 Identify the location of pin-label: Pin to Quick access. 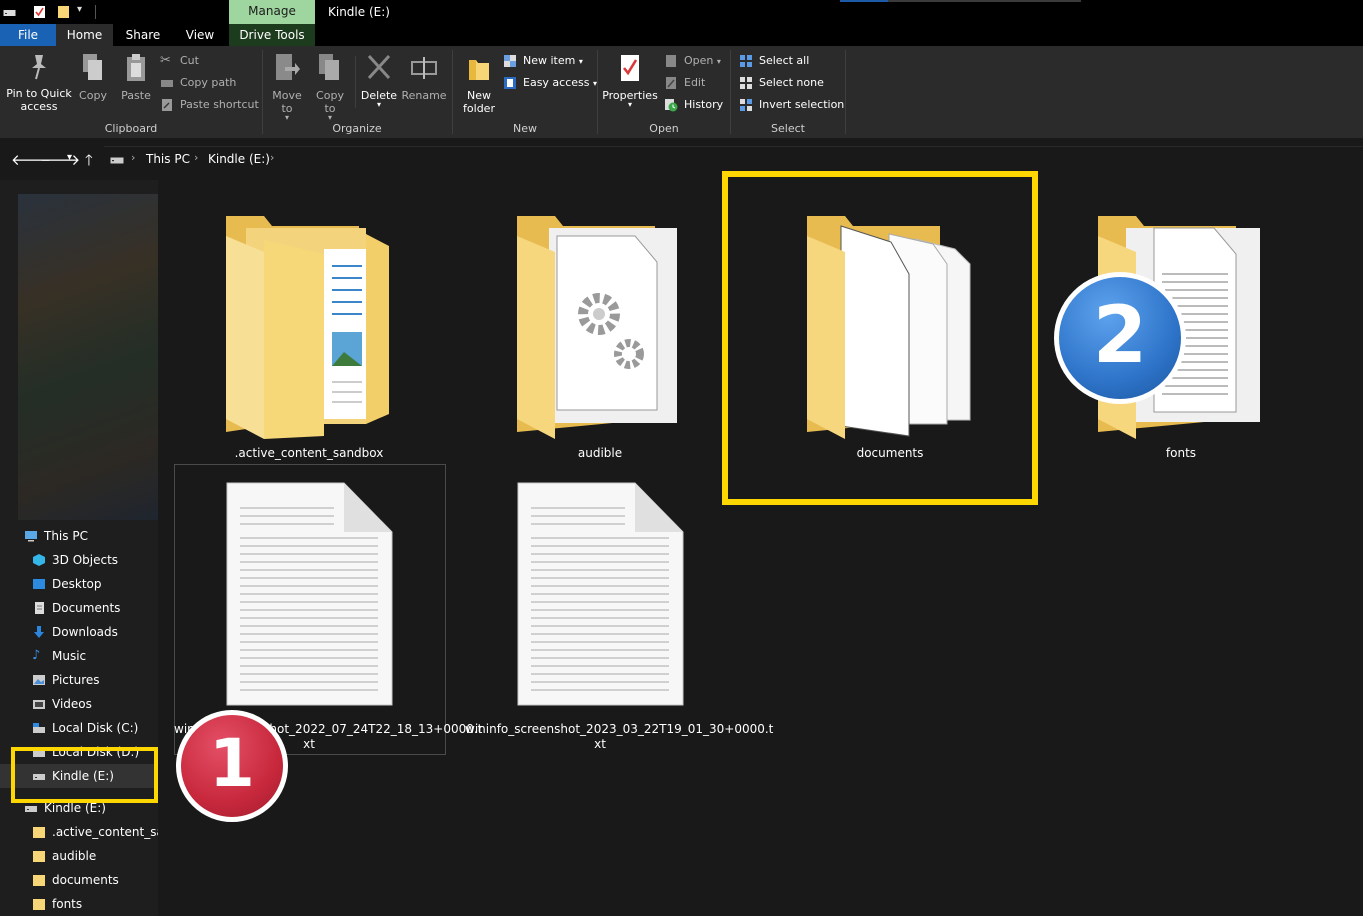
(39, 100).